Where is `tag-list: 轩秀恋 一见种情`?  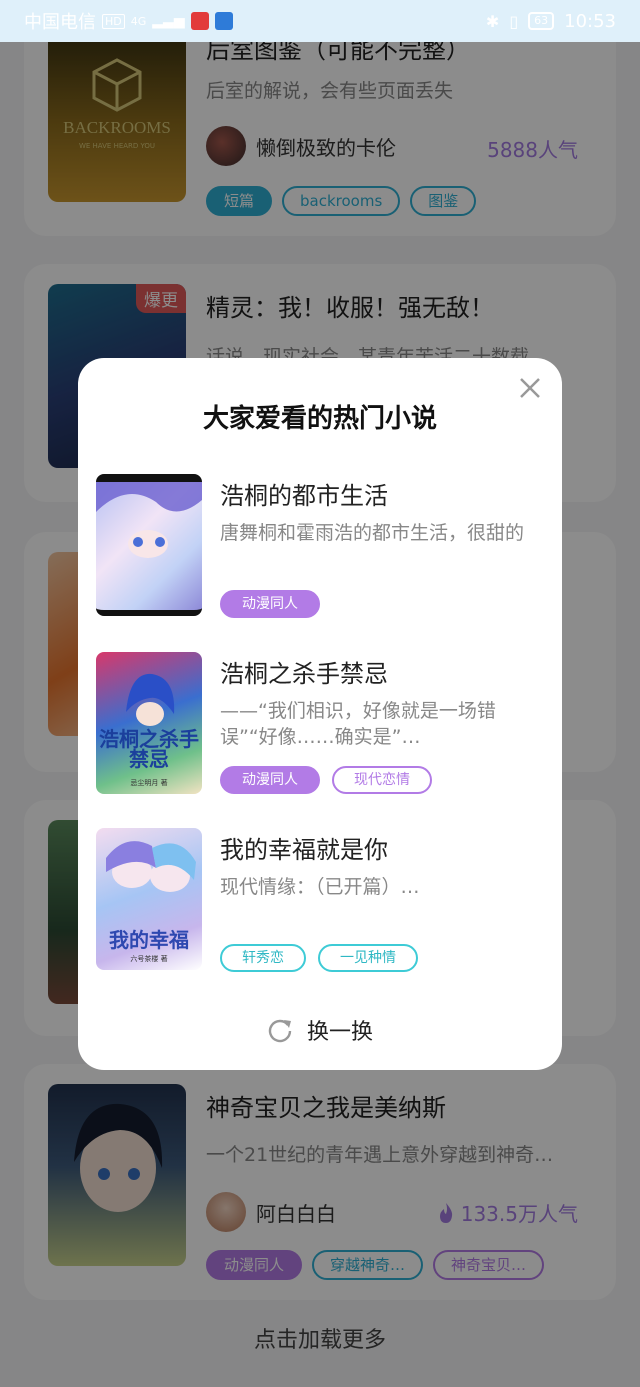
tag-list: 轩秀恋 一见种情 is located at coordinates (319, 958).